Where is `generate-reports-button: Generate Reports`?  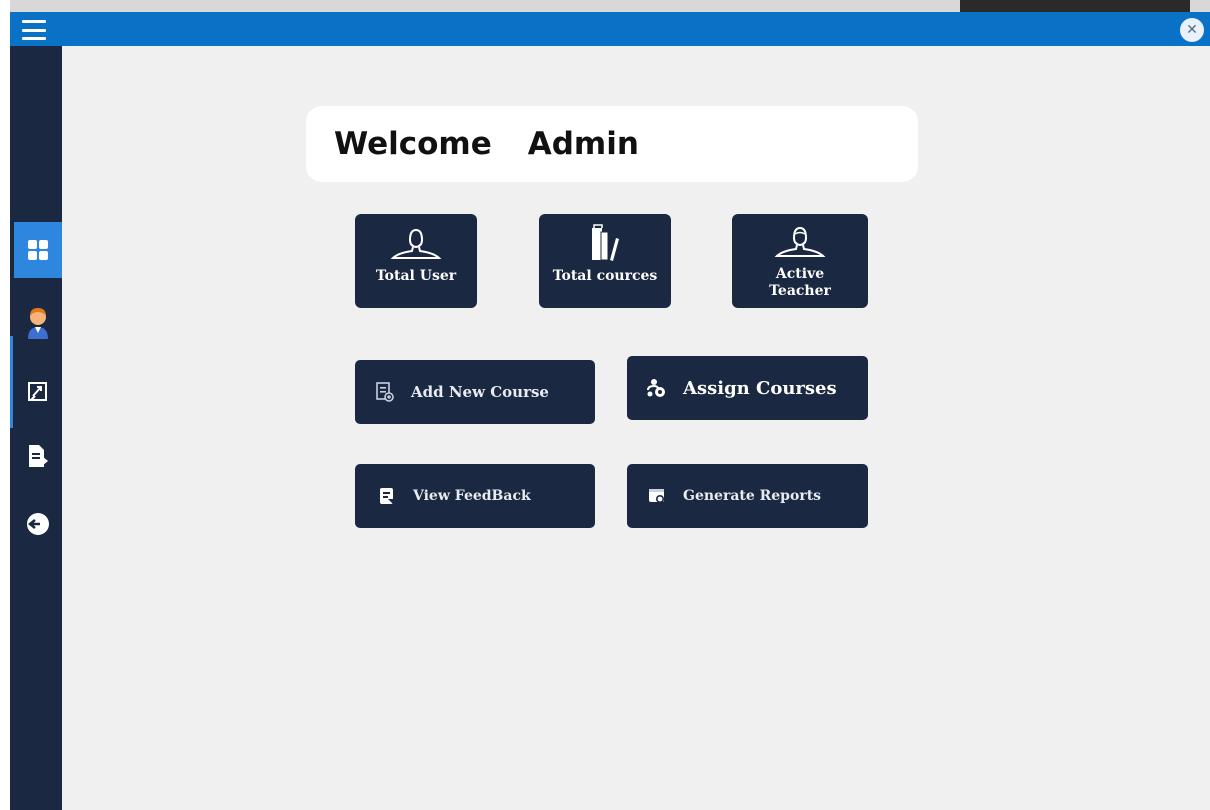
generate-reports-button: Generate Reports is located at coordinates (747, 496).